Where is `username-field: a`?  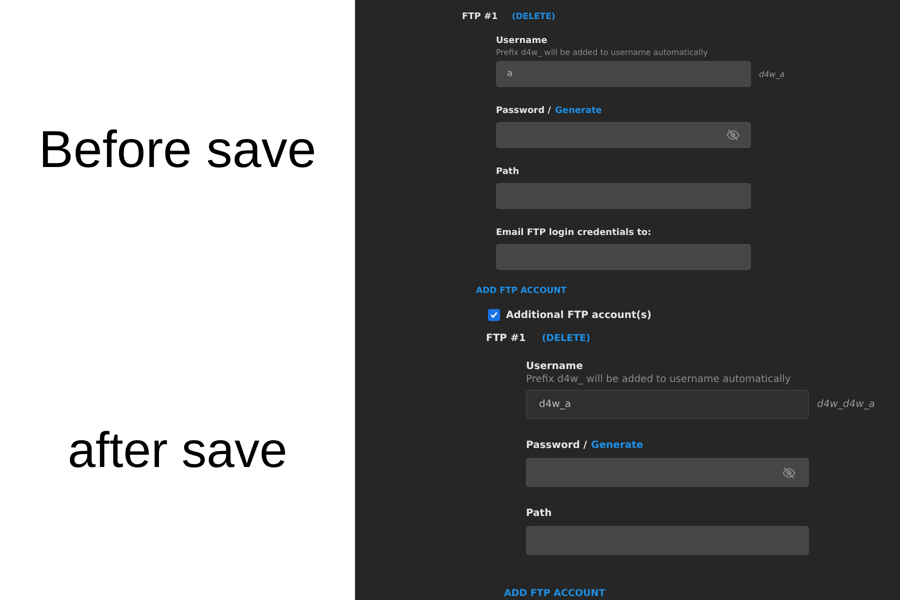
username-field: a is located at coordinates (623, 74).